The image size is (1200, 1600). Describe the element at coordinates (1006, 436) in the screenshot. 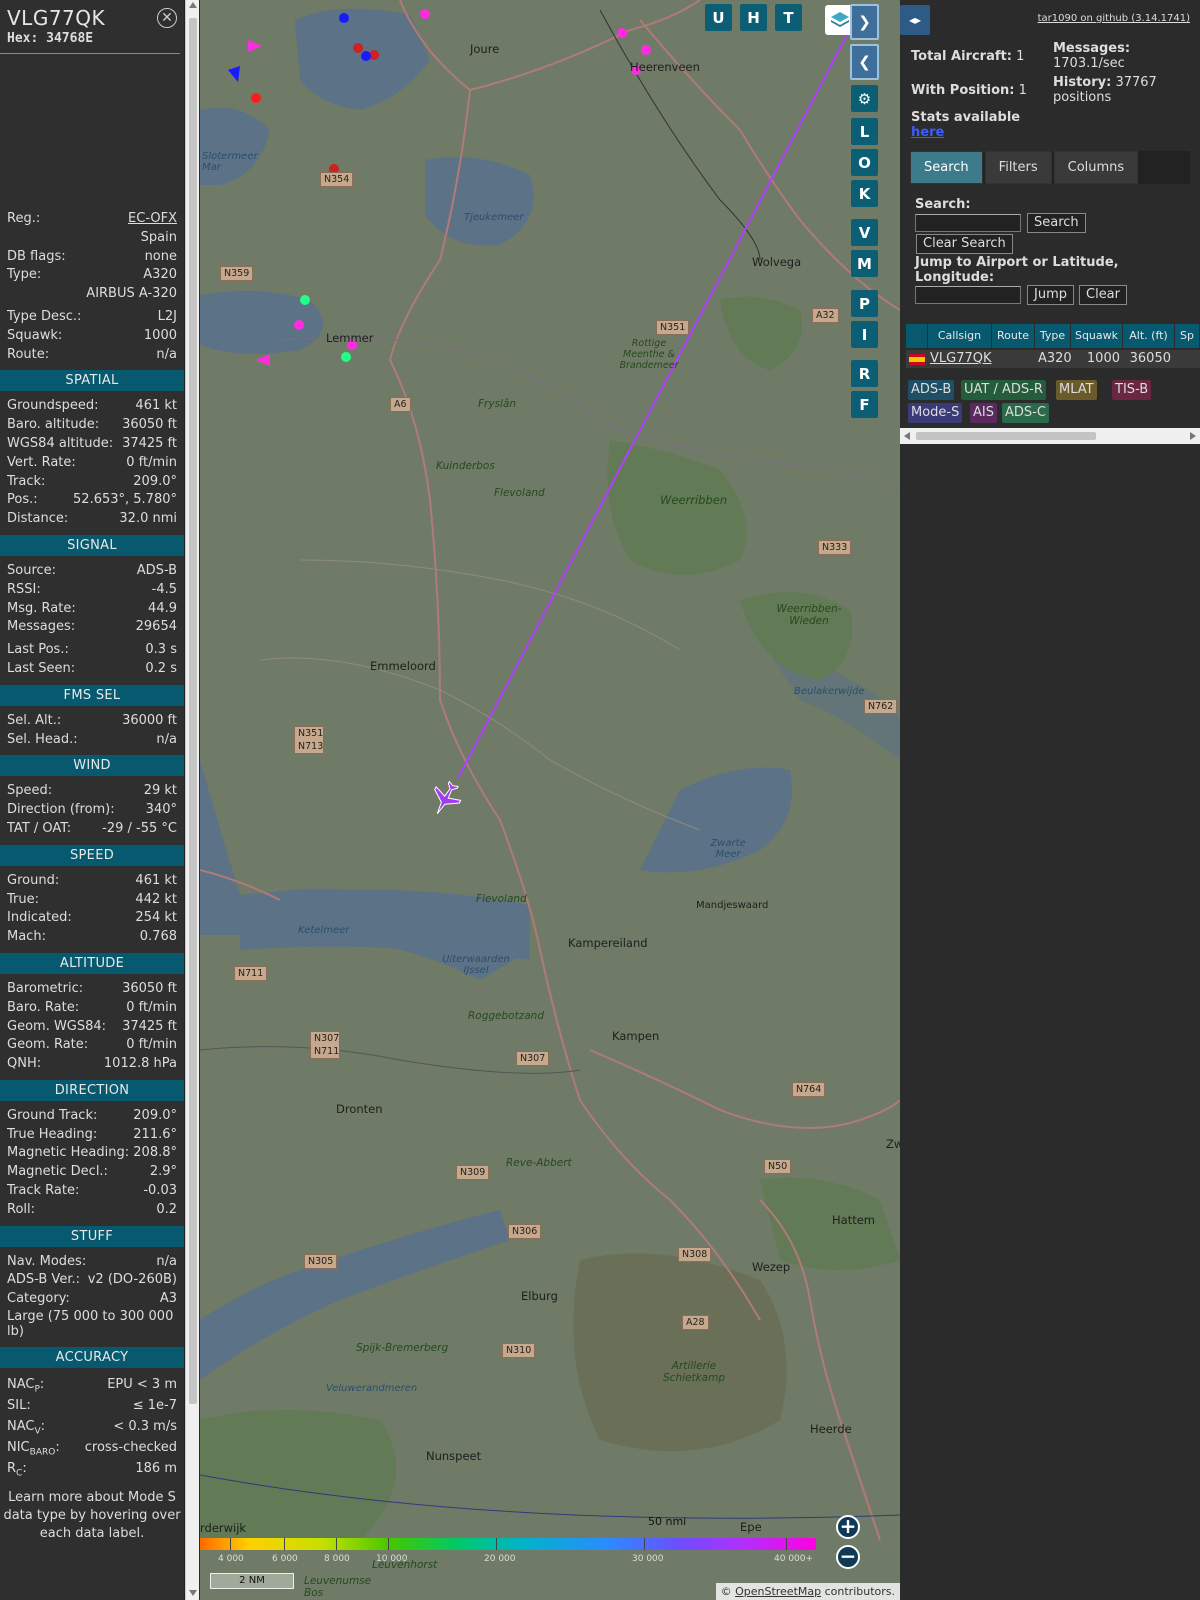

I see `h-scroll-thumb` at that location.